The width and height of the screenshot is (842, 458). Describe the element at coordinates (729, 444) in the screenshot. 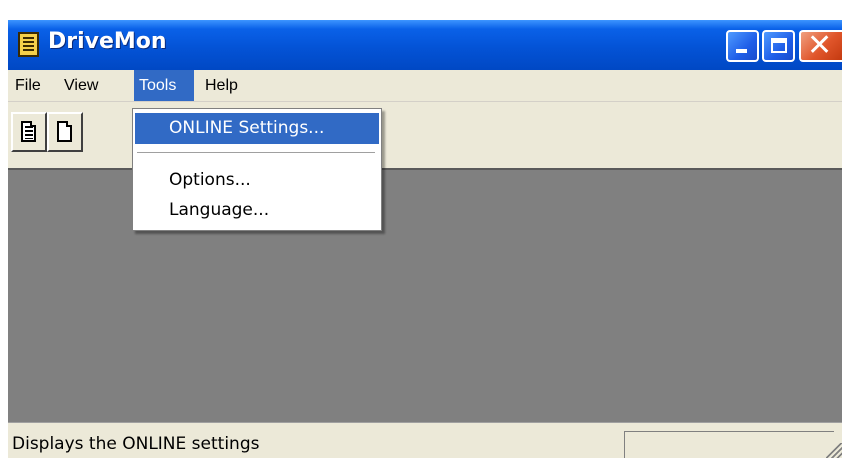

I see `status-panel` at that location.